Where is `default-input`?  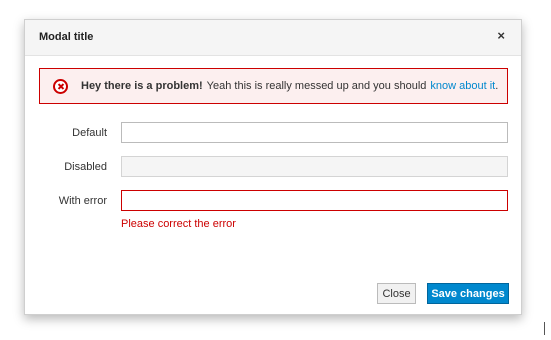 default-input is located at coordinates (314, 132).